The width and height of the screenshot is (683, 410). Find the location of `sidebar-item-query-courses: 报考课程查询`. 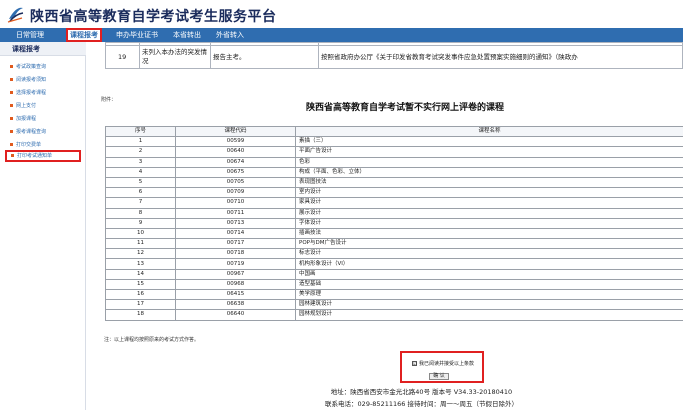

sidebar-item-query-courses: 报考课程查询 is located at coordinates (28, 132).